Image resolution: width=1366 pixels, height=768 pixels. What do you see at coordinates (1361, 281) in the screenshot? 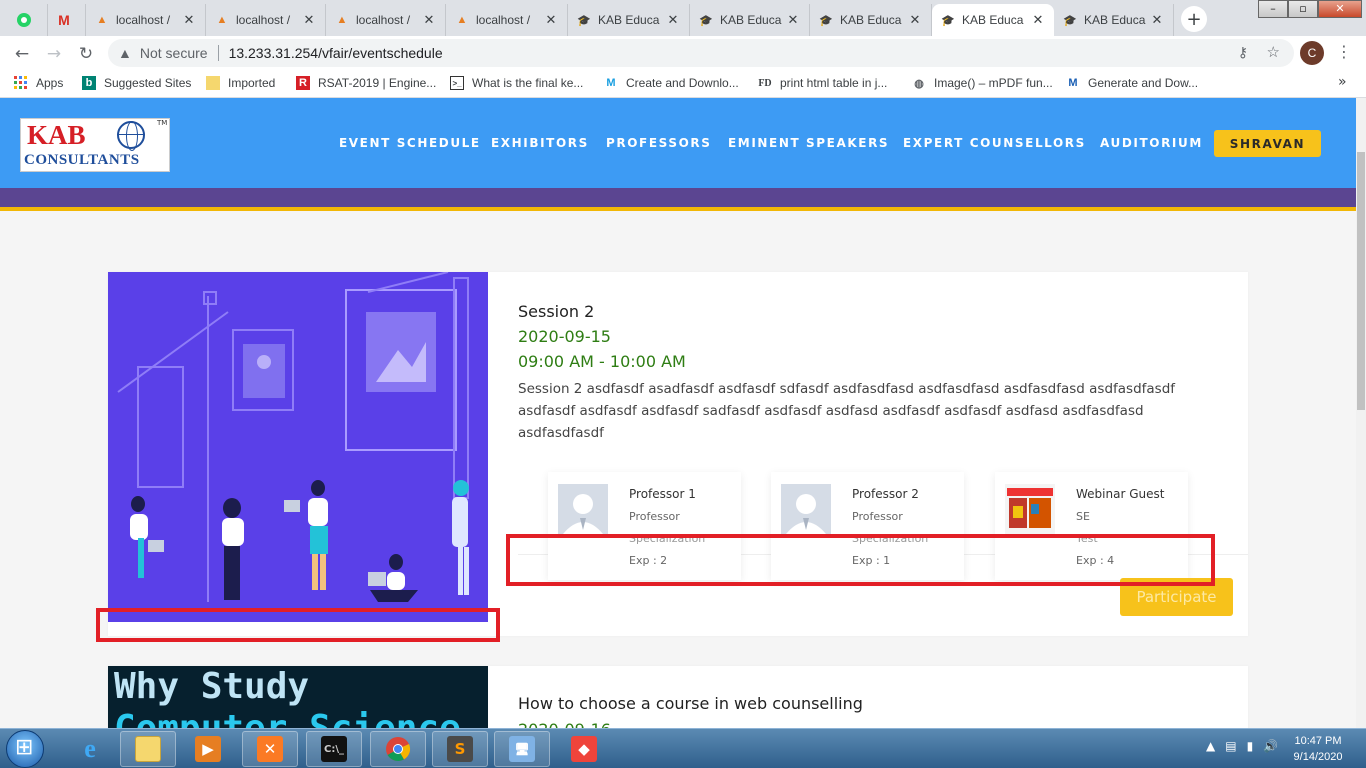
I see `scrollbar-thumb` at bounding box center [1361, 281].